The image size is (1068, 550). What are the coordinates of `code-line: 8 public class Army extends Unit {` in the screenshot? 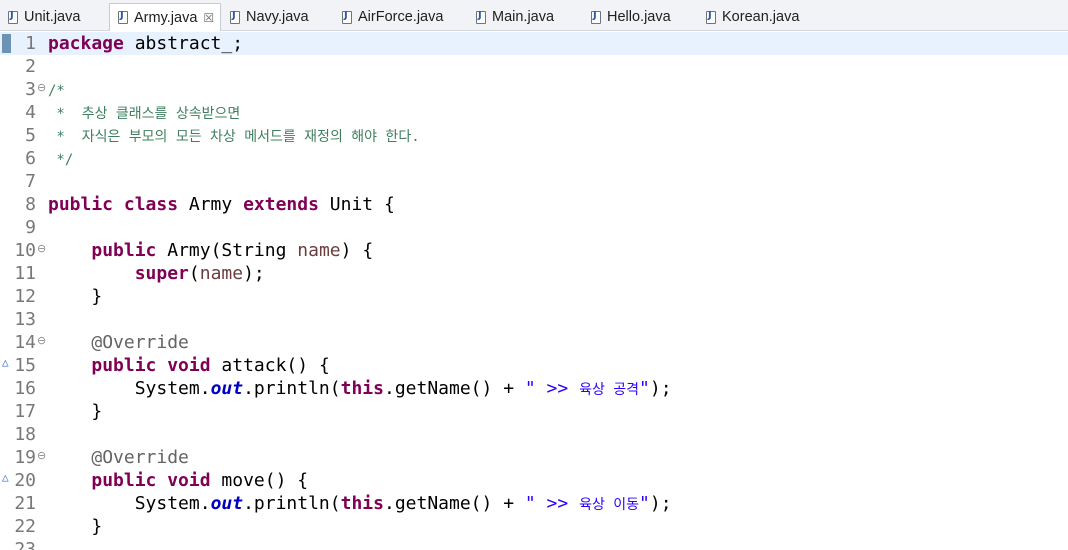 It's located at (534, 204).